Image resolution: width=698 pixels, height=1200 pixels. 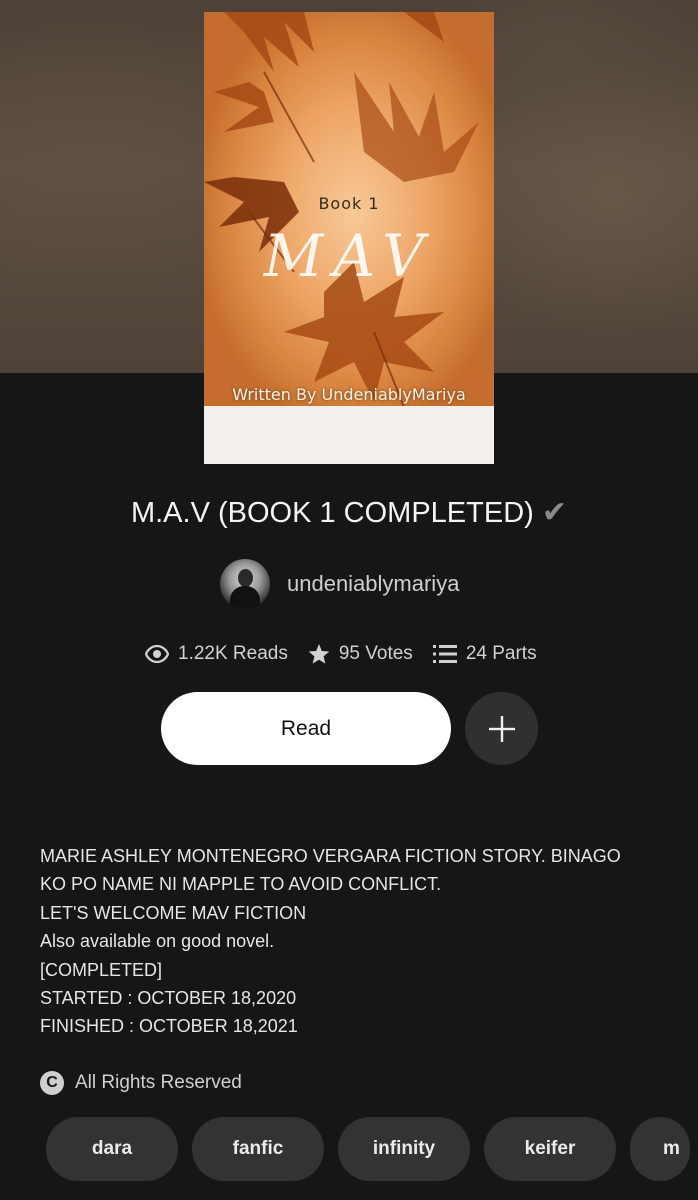 What do you see at coordinates (173, 912) in the screenshot?
I see `description-line: LET'S WELCOME MAV FICTION` at bounding box center [173, 912].